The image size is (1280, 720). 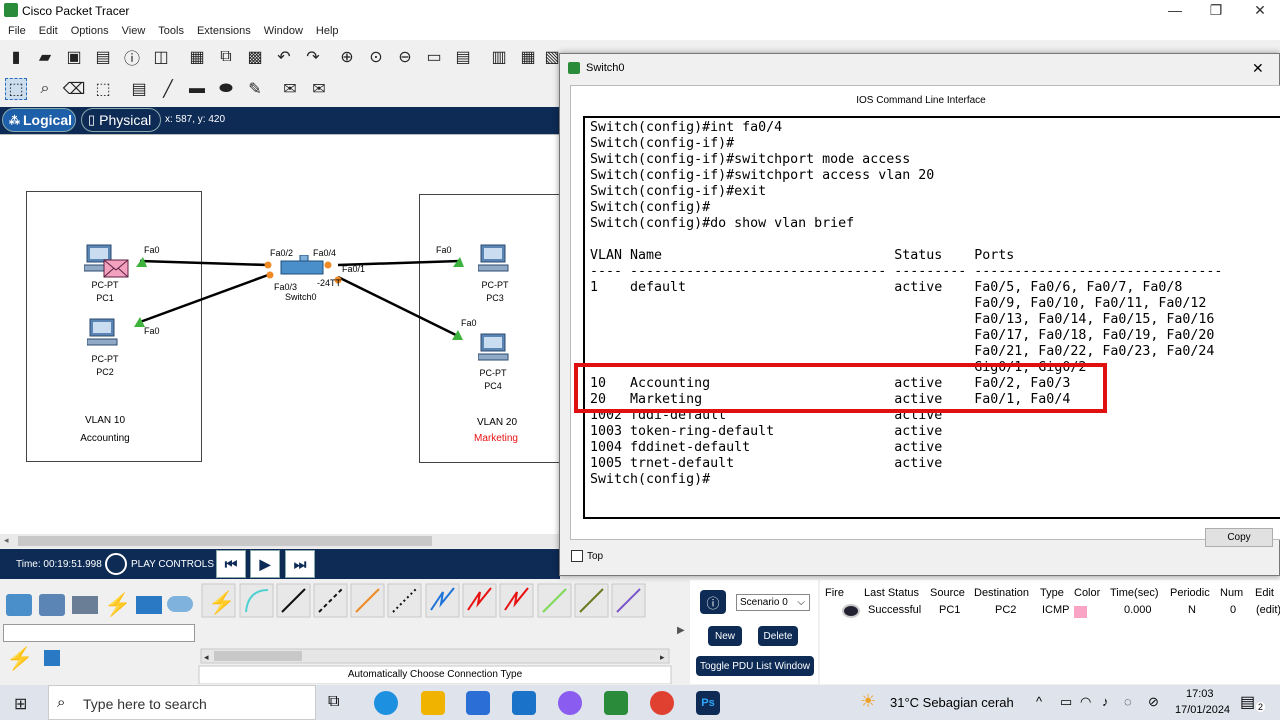 I want to click on cli-line, so click(x=935, y=240).